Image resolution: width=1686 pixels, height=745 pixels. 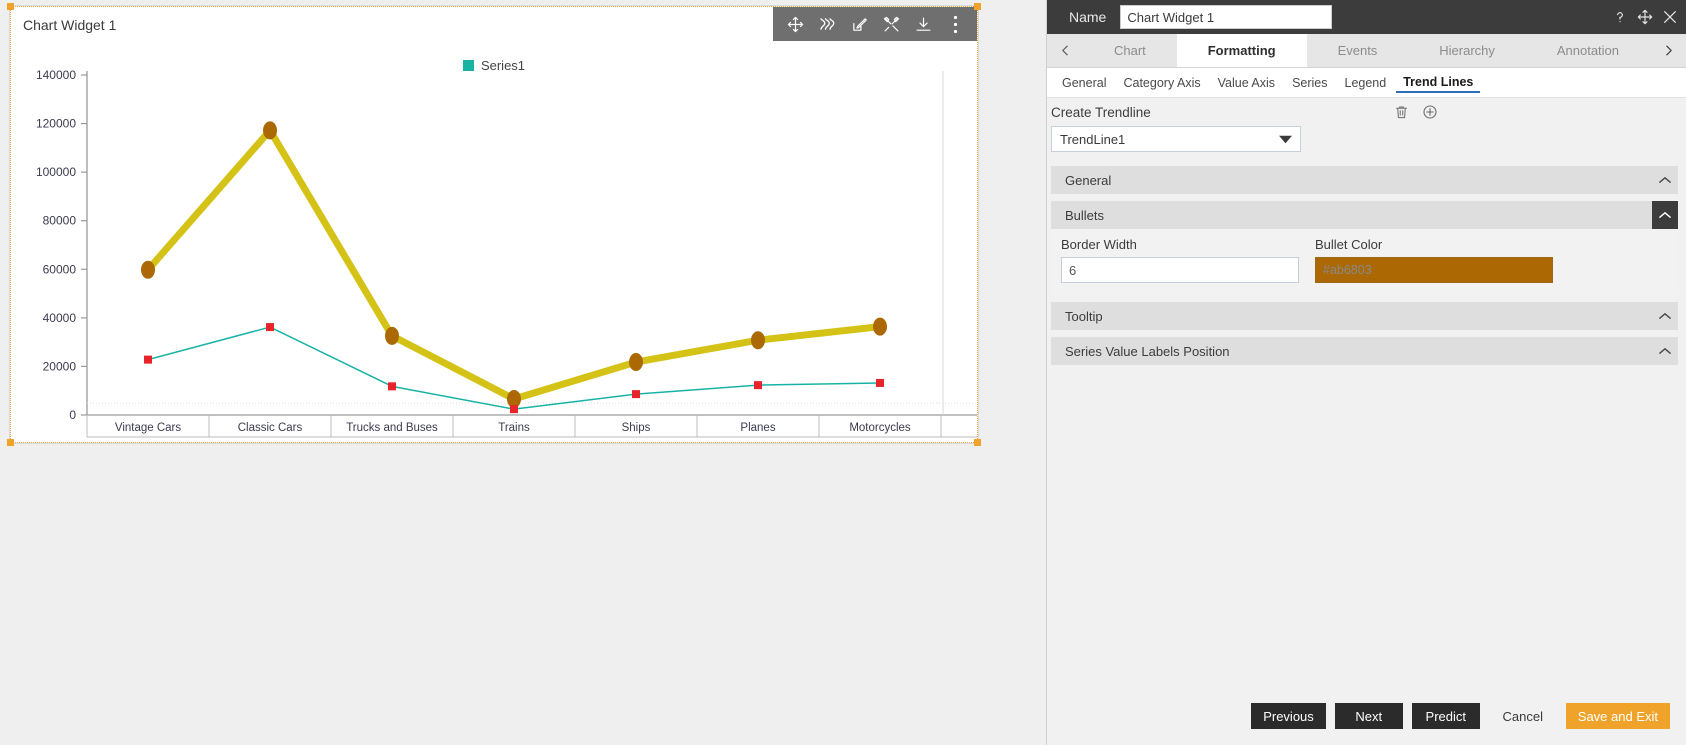 I want to click on tab-annotation: Annotation, so click(x=1587, y=50).